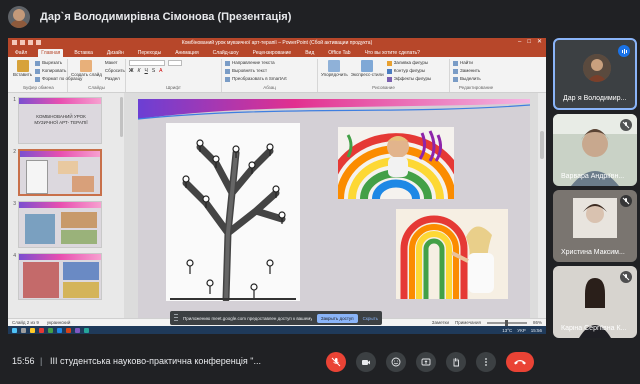  Describe the element at coordinates (409, 71) in the screenshot. I see `shape-outline-button: Контур фигуры` at that location.